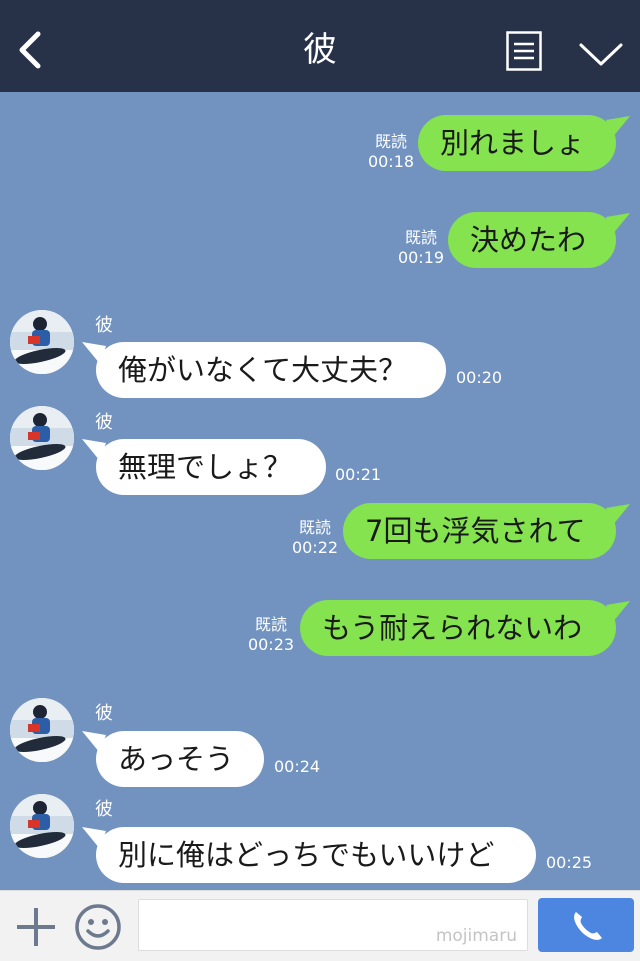 The width and height of the screenshot is (640, 961). I want to click on message-time: 00:24, so click(297, 766).